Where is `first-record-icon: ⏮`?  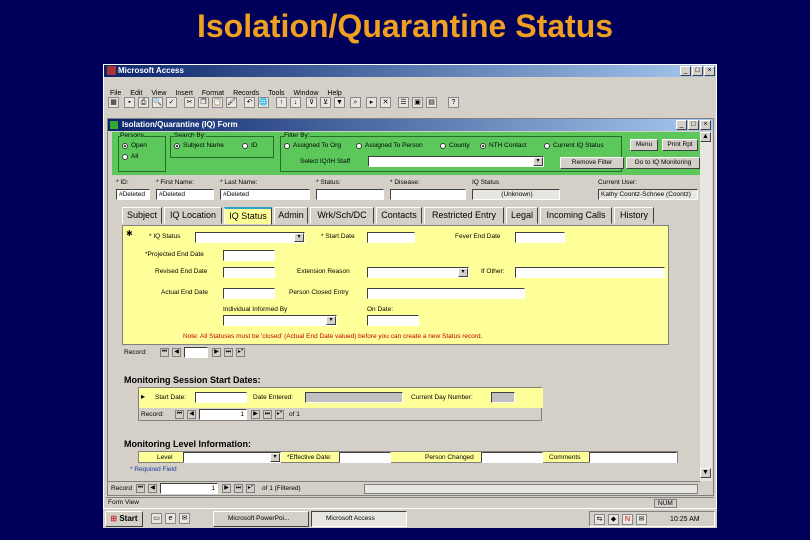 first-record-icon: ⏮ is located at coordinates (164, 352).